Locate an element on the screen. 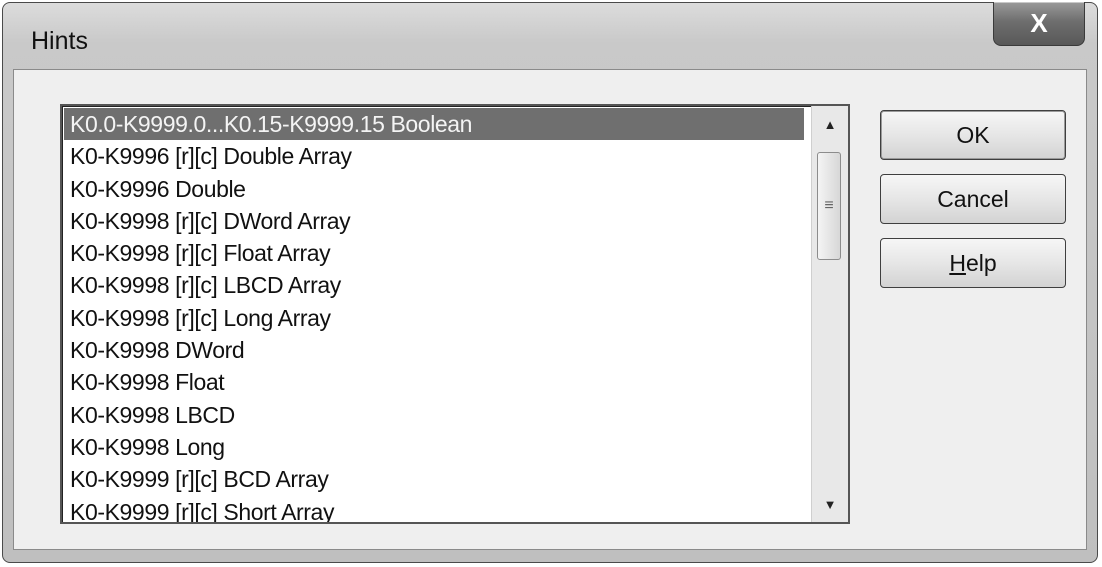  list-item: K0-K9998 [r][c] LBCD Array is located at coordinates (434, 285).